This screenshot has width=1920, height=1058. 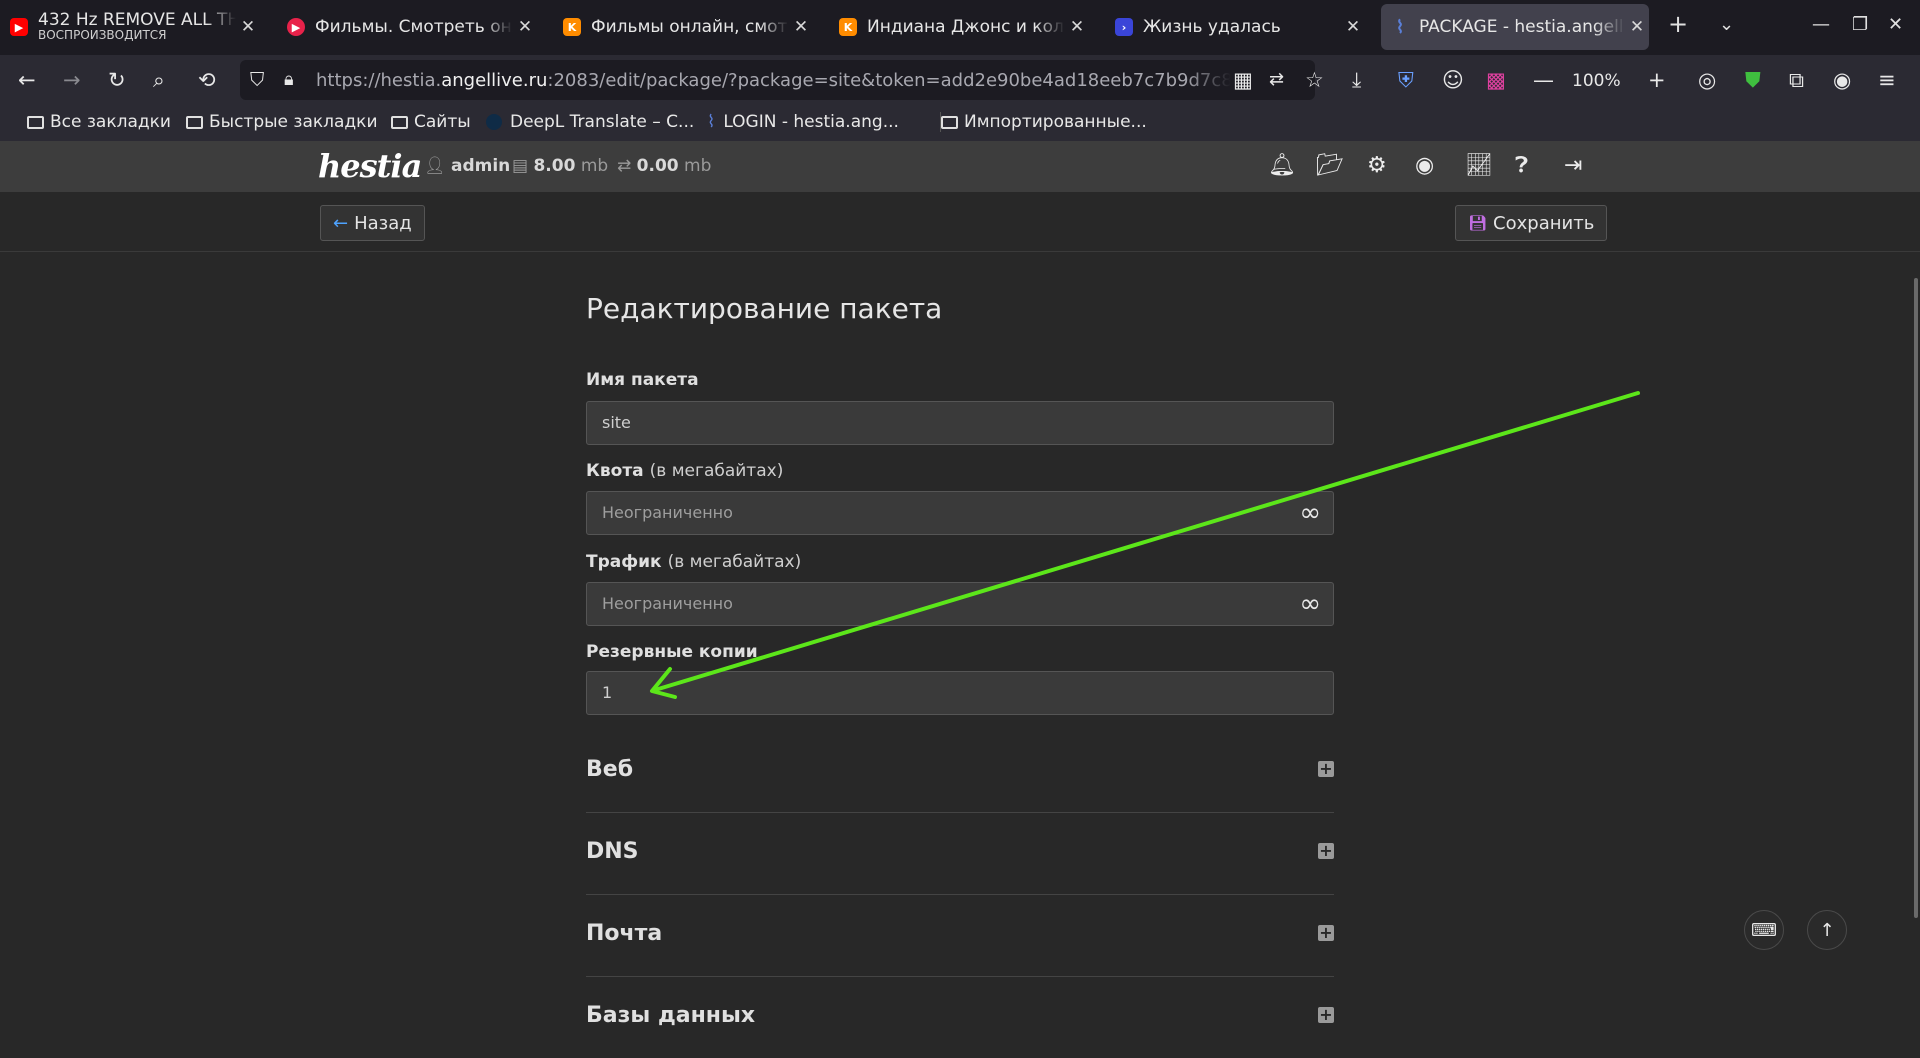 What do you see at coordinates (1827, 930) in the screenshot?
I see `scroll-top-button: ↑` at bounding box center [1827, 930].